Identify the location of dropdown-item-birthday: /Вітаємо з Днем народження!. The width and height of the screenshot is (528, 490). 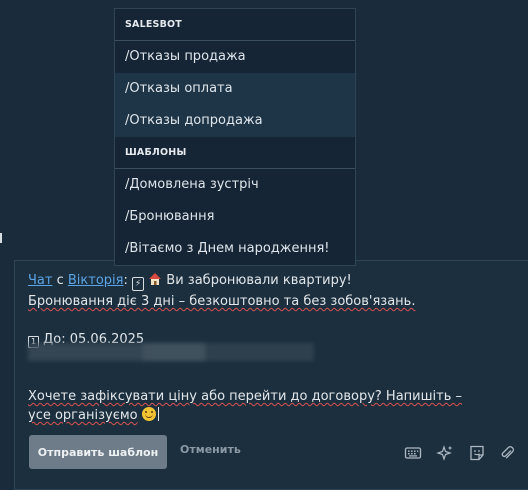
(235, 249).